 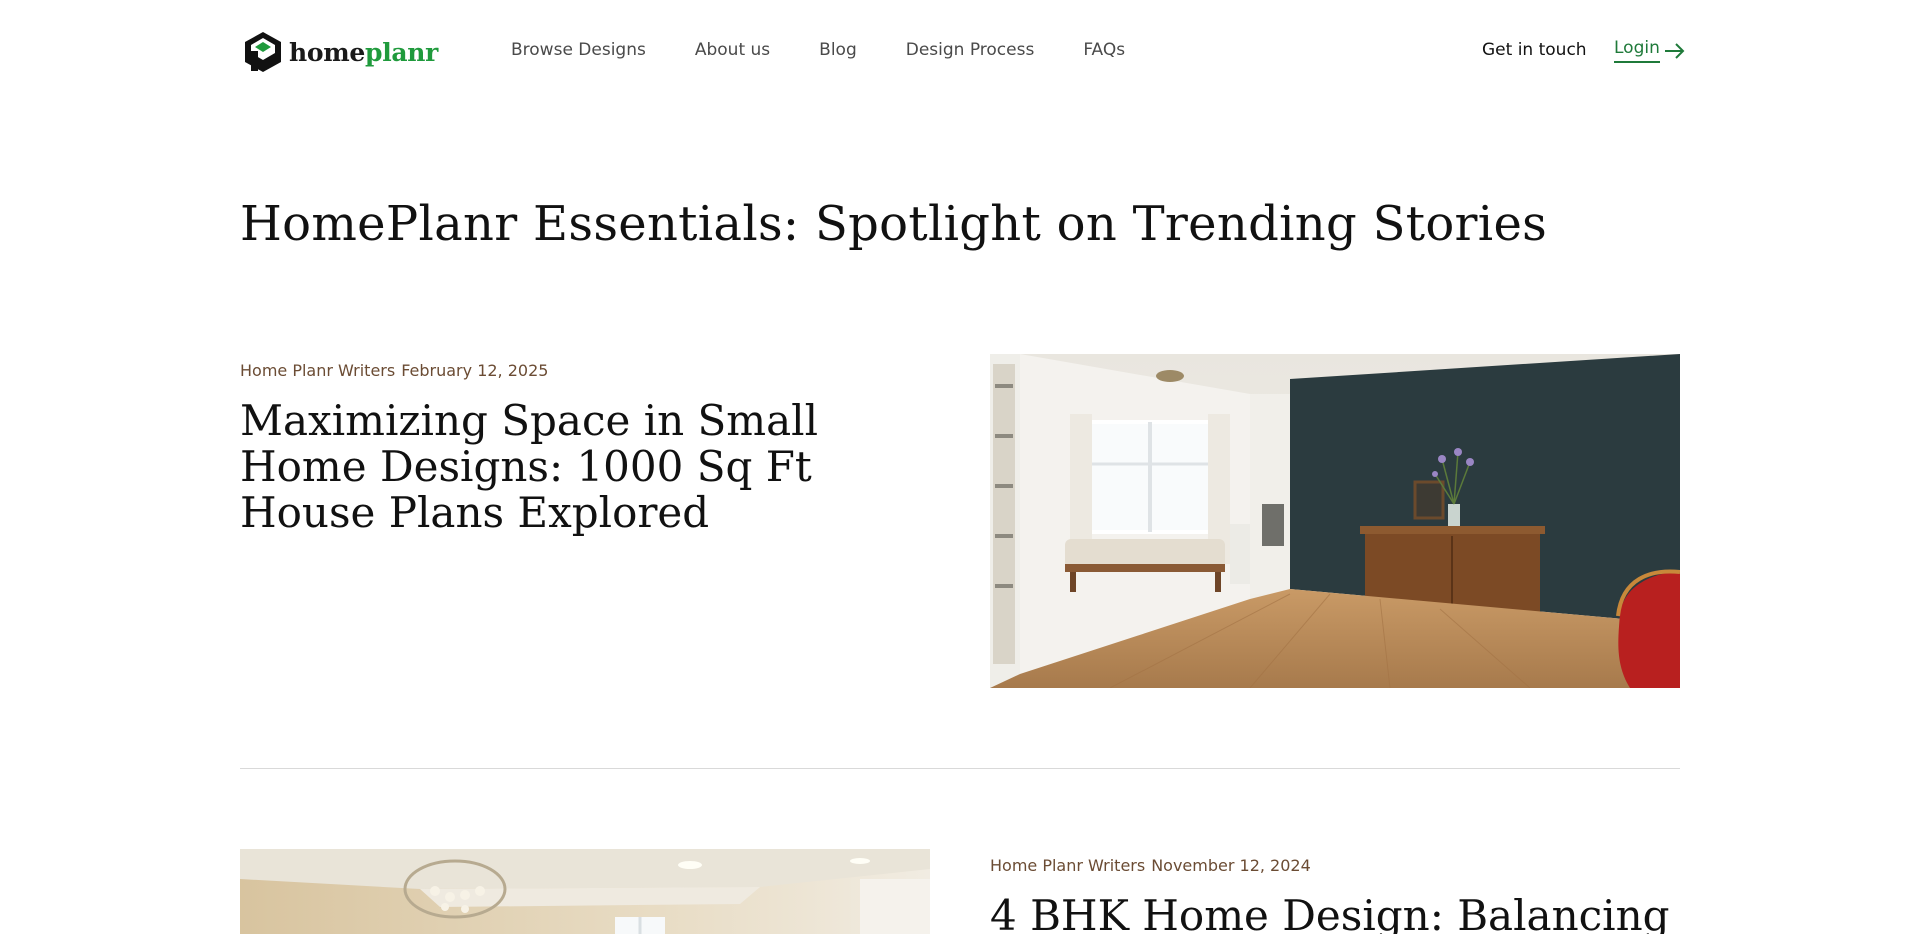 I want to click on article-image-living-room, so click(x=1335, y=521).